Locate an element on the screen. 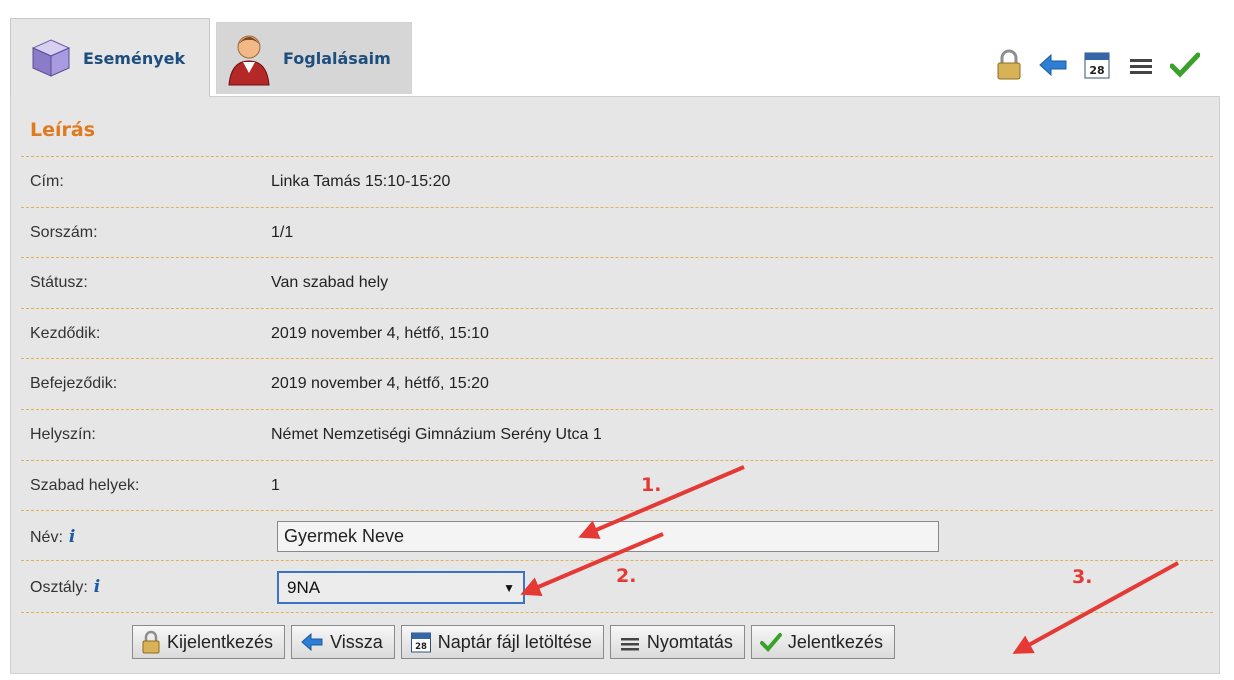  field-row-free-spots: Szabad helyek: 1 is located at coordinates (617, 485).